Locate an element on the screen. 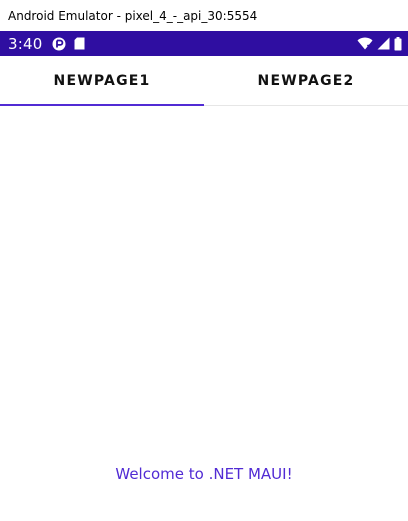 The height and width of the screenshot is (521, 408). play-protect-icon is located at coordinates (59, 44).